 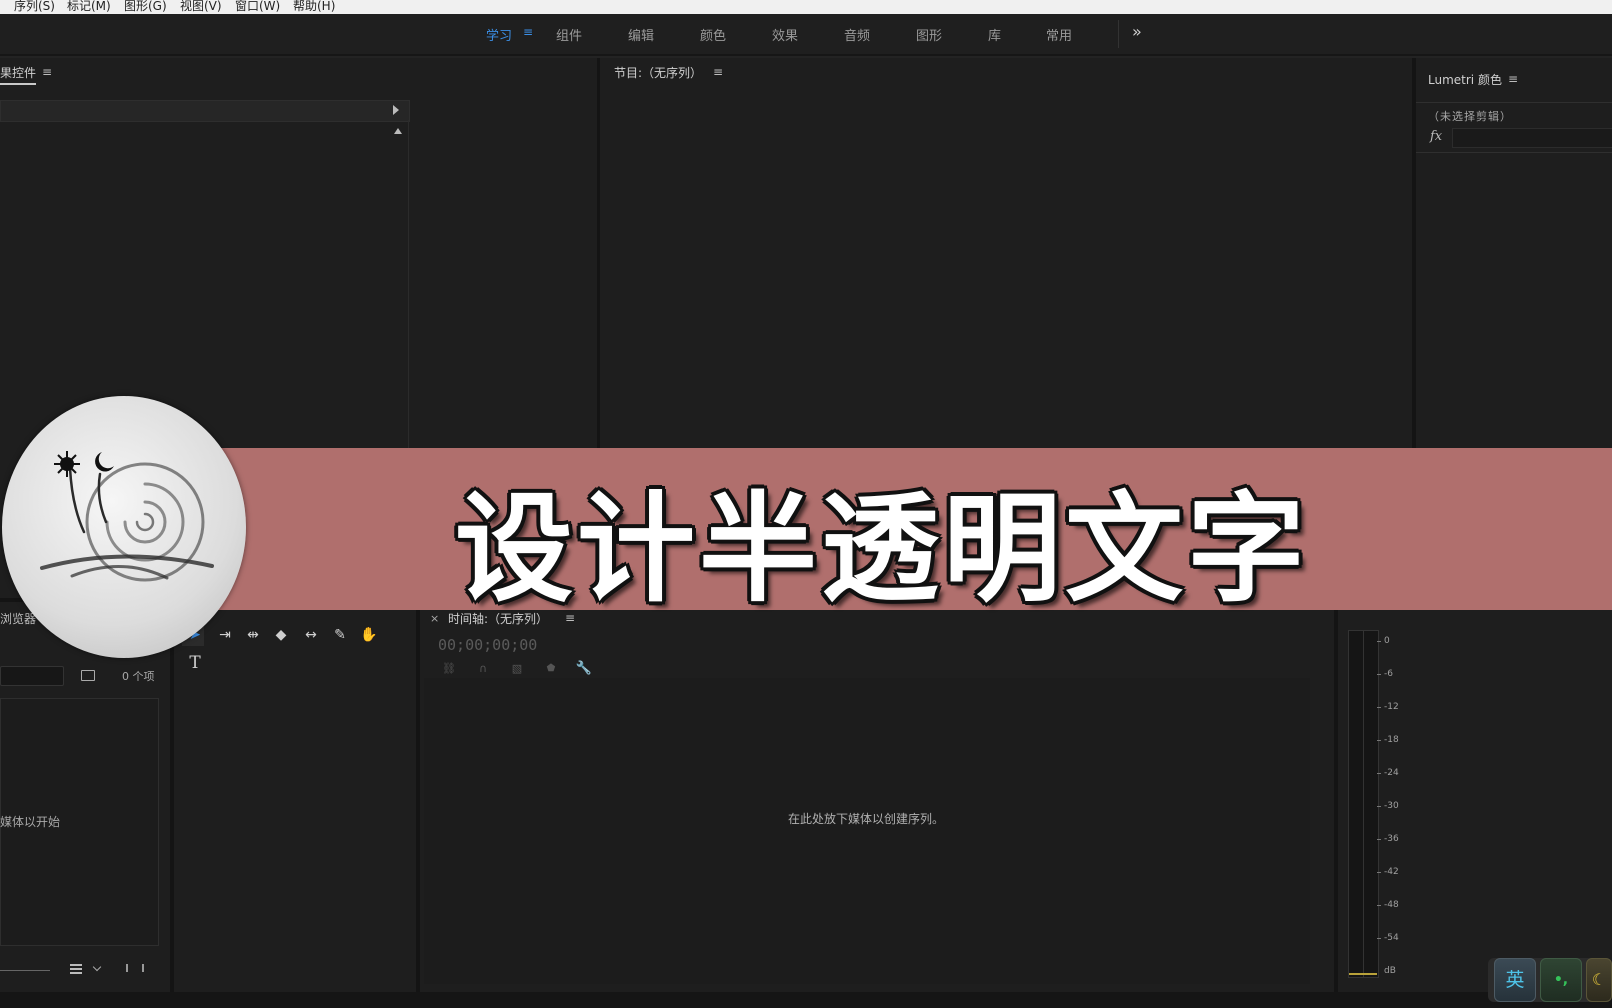 I want to click on db-tick: -48, so click(x=1391, y=905).